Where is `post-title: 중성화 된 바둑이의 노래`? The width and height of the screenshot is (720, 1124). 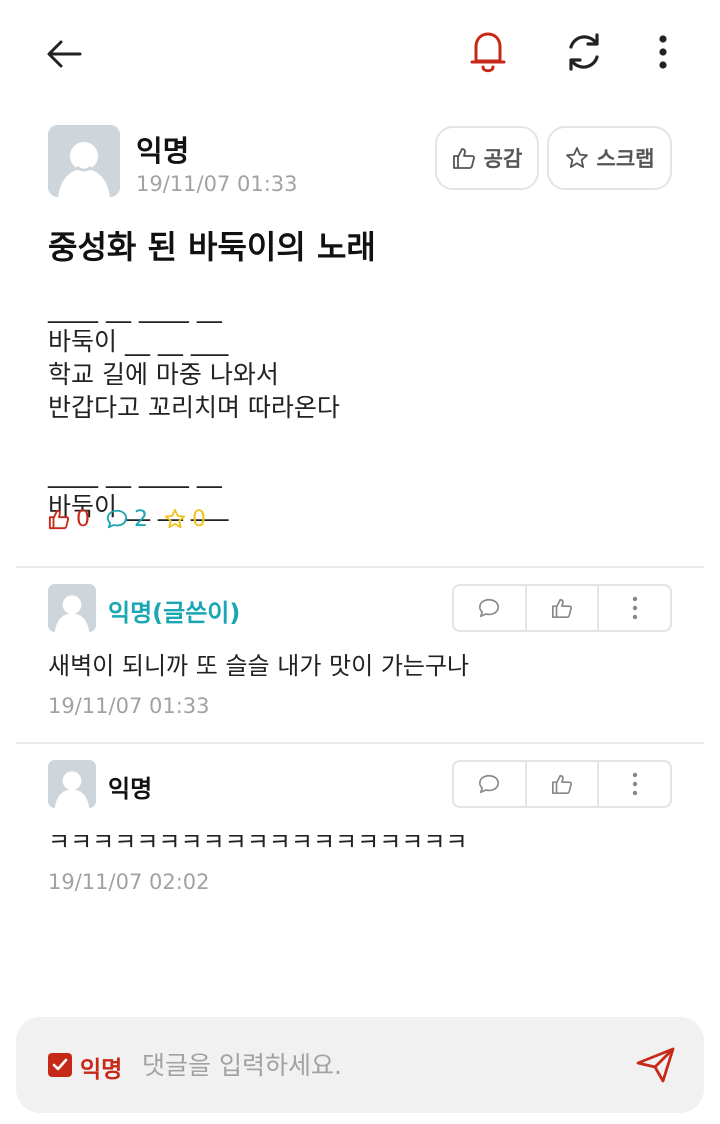
post-title: 중성화 된 바둑이의 노래 is located at coordinates (212, 247).